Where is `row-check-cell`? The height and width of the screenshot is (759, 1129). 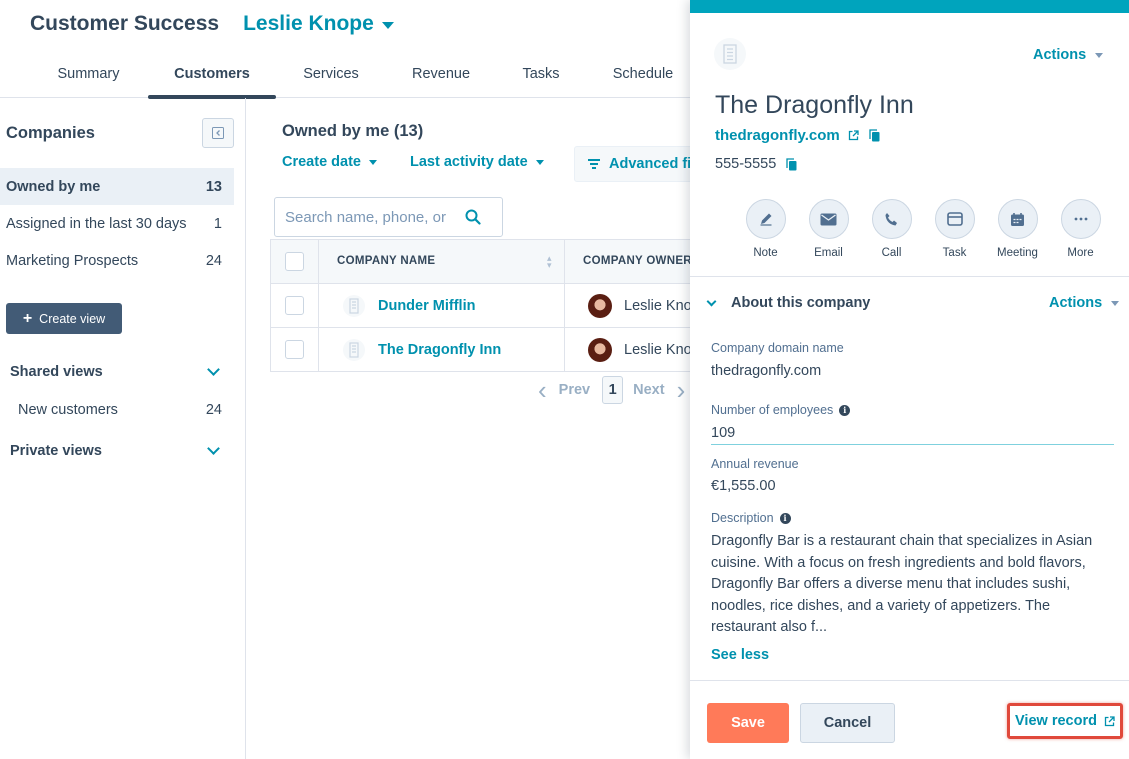
row-check-cell is located at coordinates (295, 349).